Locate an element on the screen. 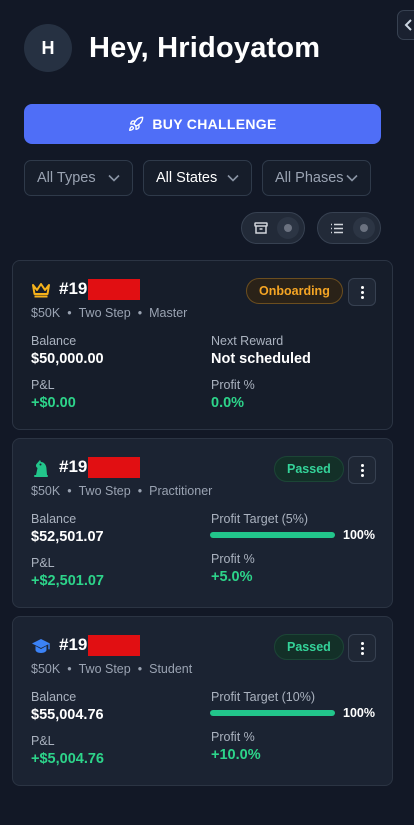 The width and height of the screenshot is (414, 825). filter-states-select: All States is located at coordinates (197, 178).